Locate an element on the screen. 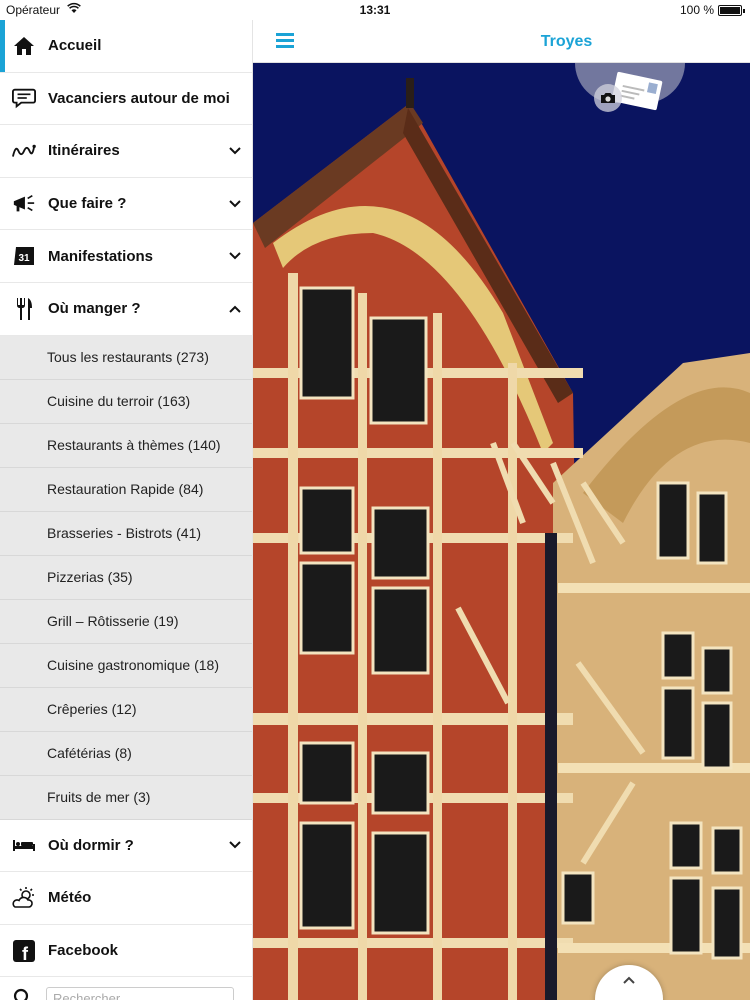 The width and height of the screenshot is (750, 1000). sidebar-item-label: Que faire ? is located at coordinates (87, 204).